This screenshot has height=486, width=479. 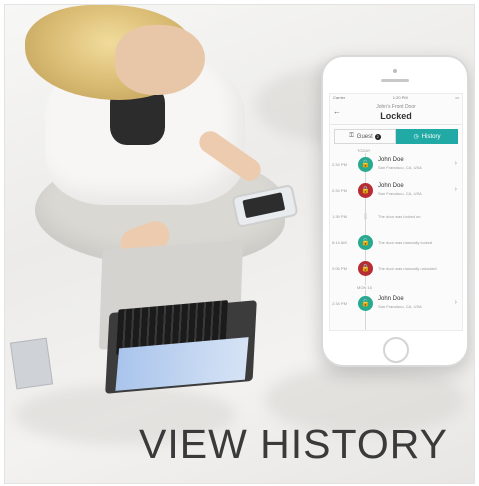 I want to click on row-time: 1:39 PM, so click(x=339, y=216).